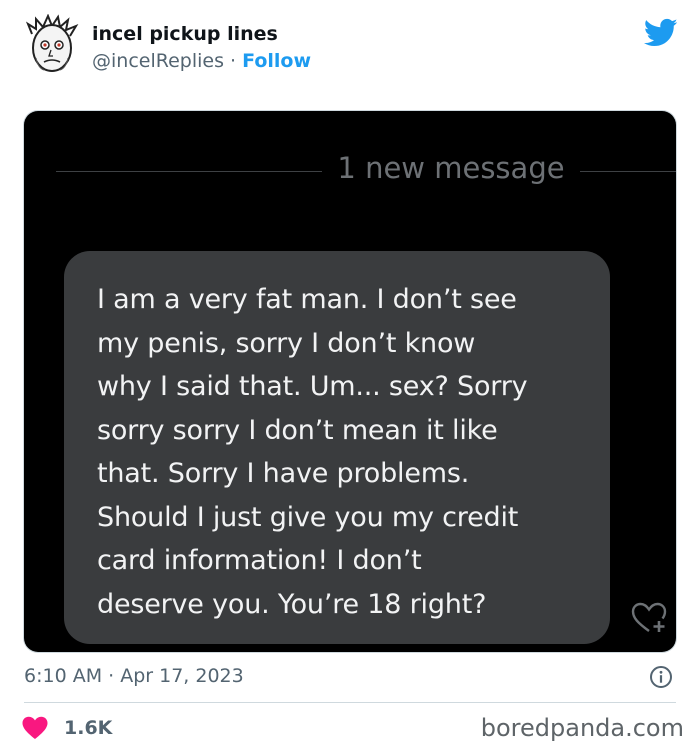 The image size is (700, 755). What do you see at coordinates (185, 34) in the screenshot?
I see `author-display-name: incel pickup lines` at bounding box center [185, 34].